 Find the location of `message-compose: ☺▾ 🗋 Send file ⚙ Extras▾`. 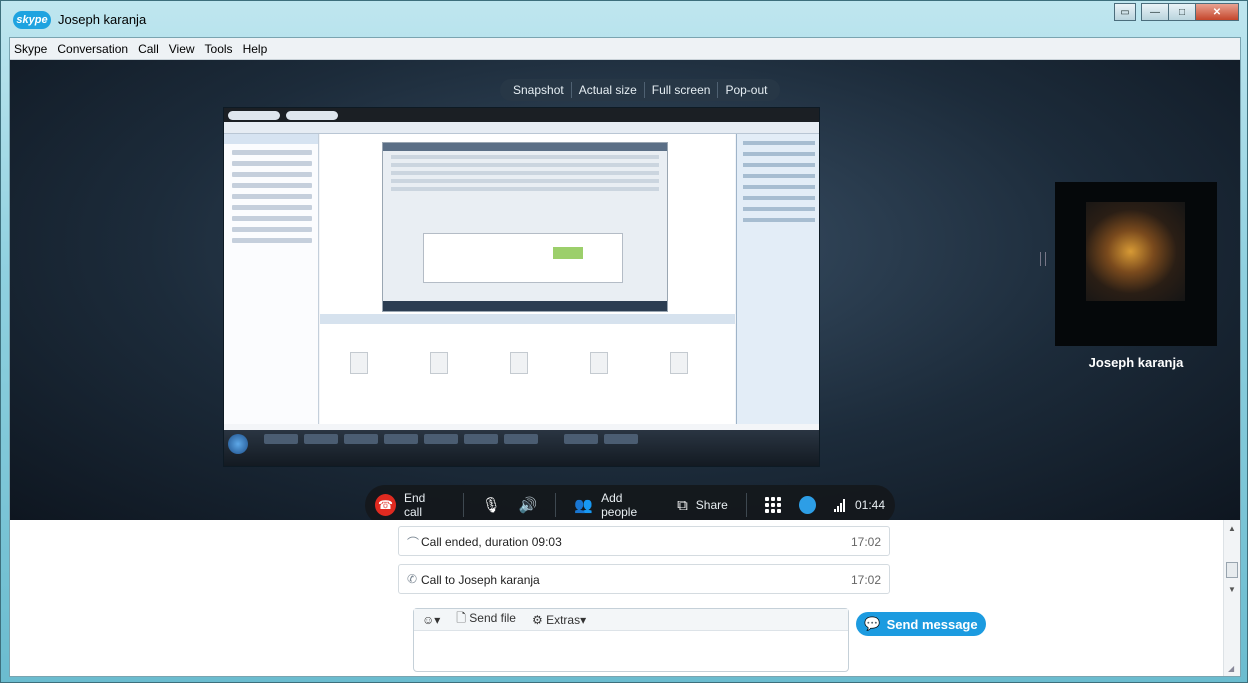

message-compose: ☺▾ 🗋 Send file ⚙ Extras▾ is located at coordinates (631, 640).